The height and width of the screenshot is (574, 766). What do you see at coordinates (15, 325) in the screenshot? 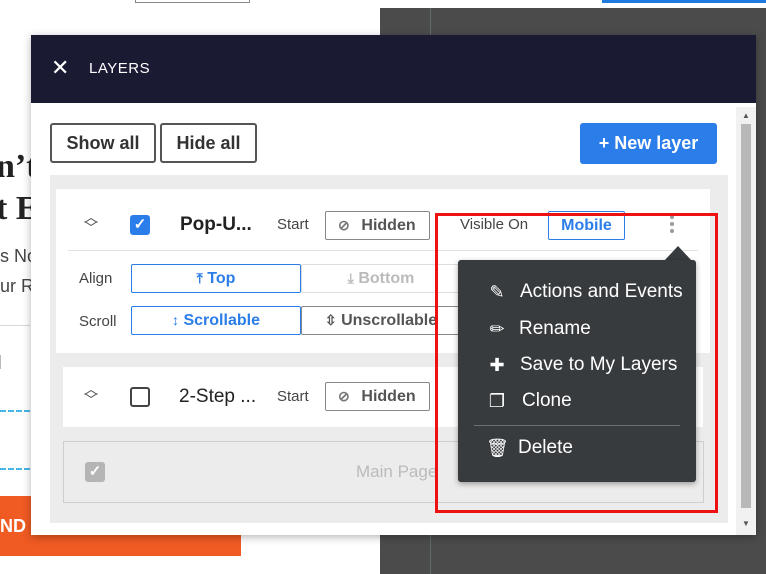
I see `background-divider` at bounding box center [15, 325].